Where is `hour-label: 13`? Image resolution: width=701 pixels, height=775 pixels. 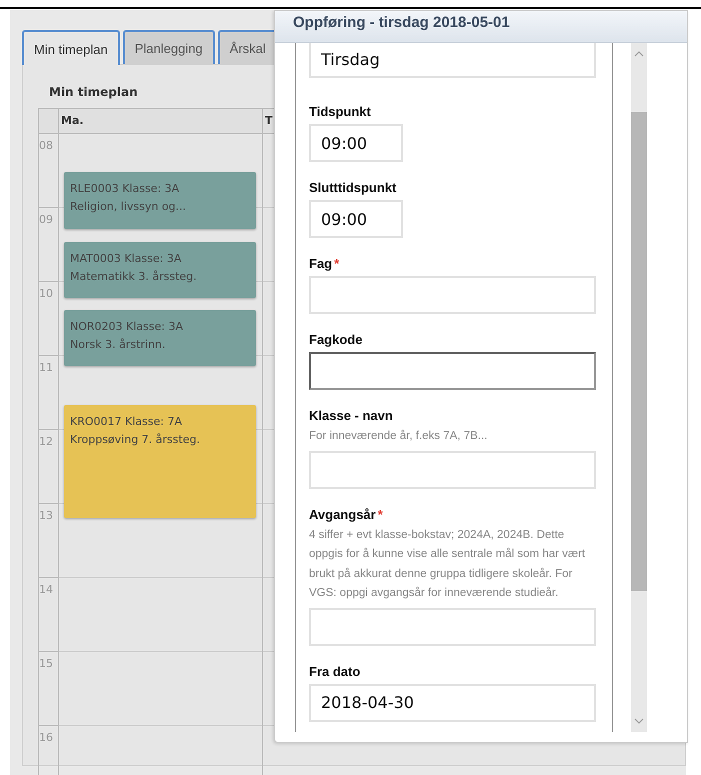
hour-label: 13 is located at coordinates (46, 515).